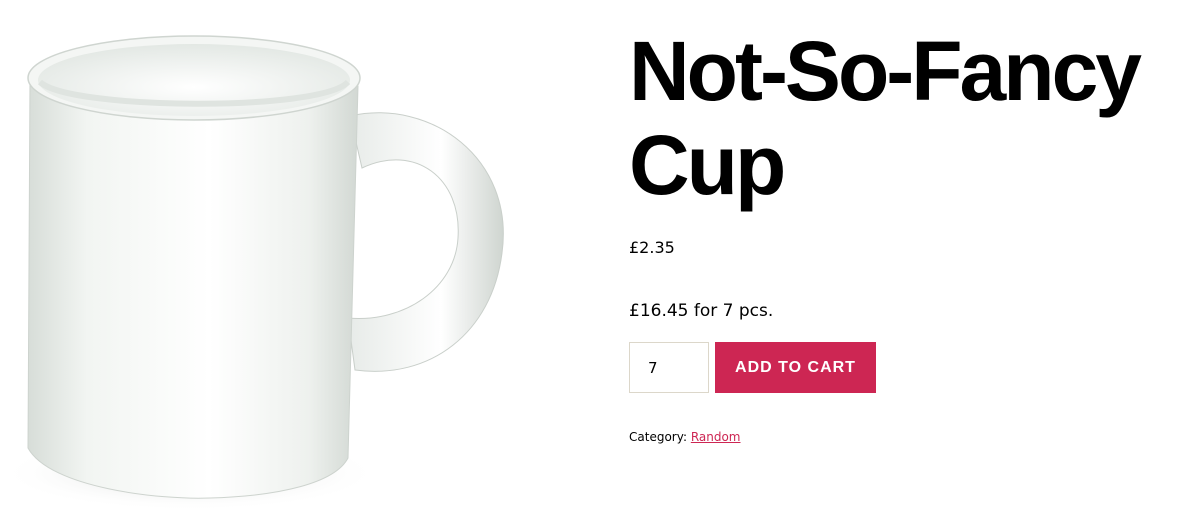 This screenshot has width=1187, height=516. Describe the element at coordinates (652, 247) in the screenshot. I see `product-price: £2.35` at that location.